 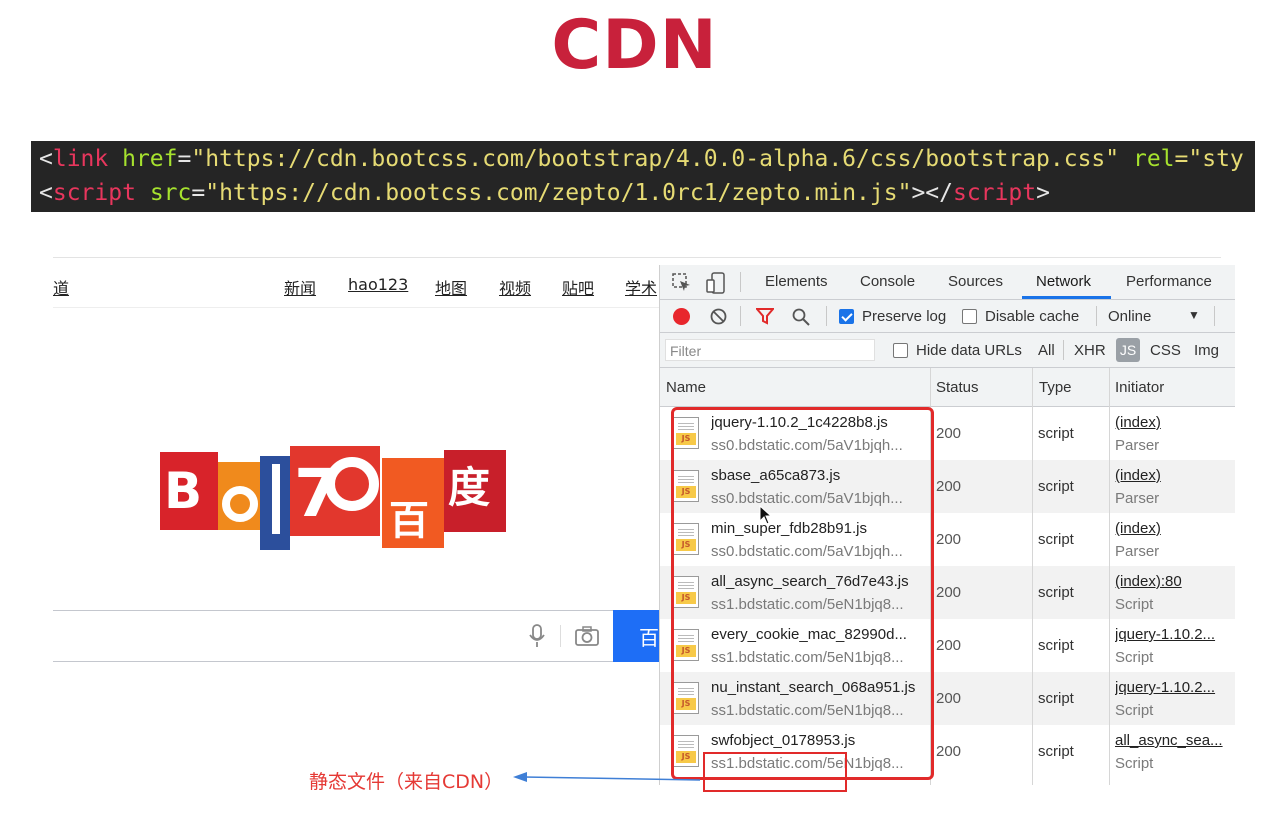 What do you see at coordinates (170, 193) in the screenshot?
I see `code-attr: src` at bounding box center [170, 193].